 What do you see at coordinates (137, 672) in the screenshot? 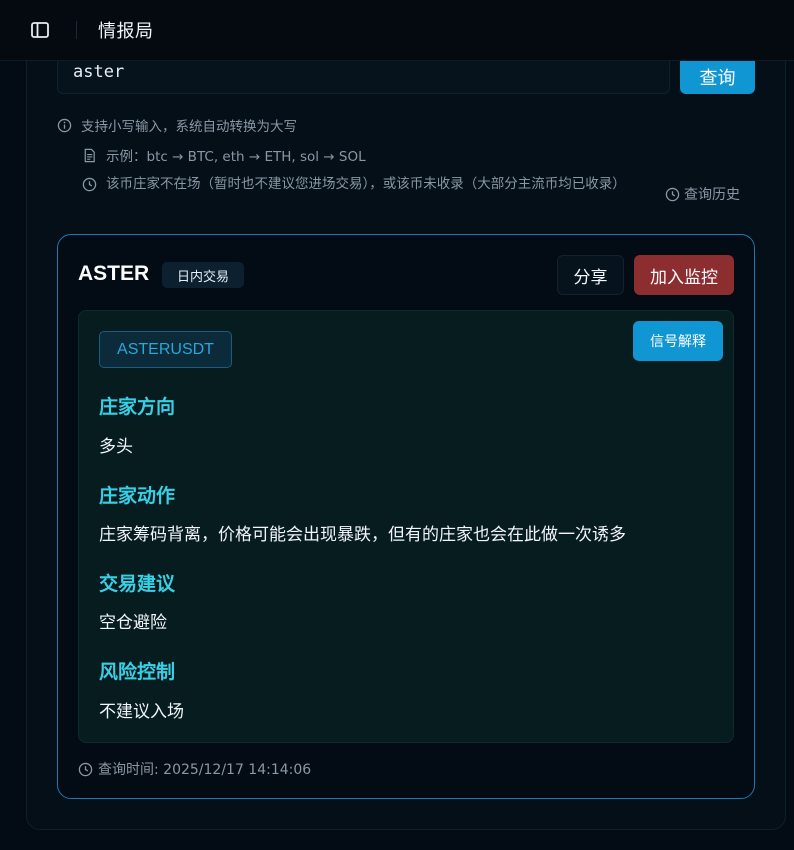
I see `section-title-risk: 风险控制` at bounding box center [137, 672].